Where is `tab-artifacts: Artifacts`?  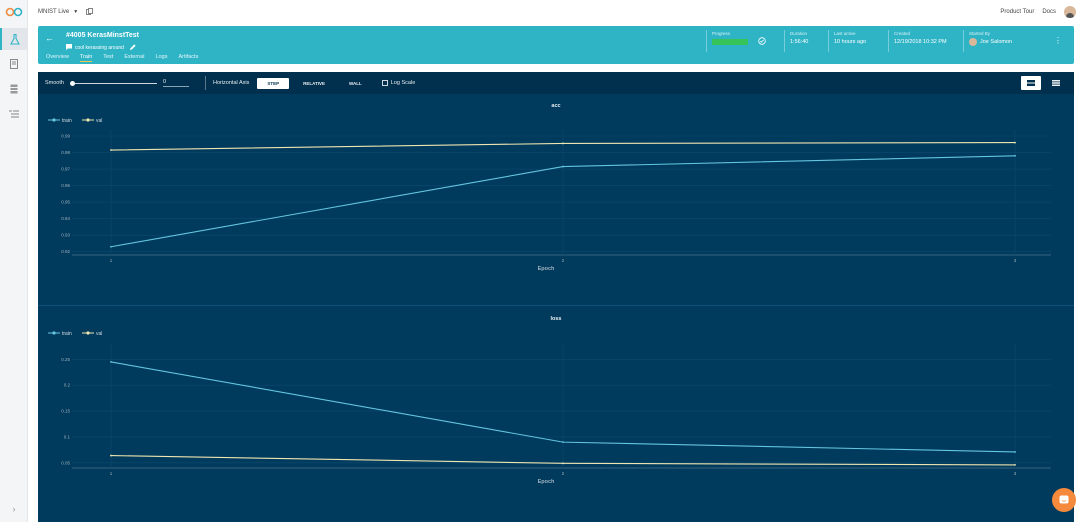
tab-artifacts: Artifacts is located at coordinates (188, 58).